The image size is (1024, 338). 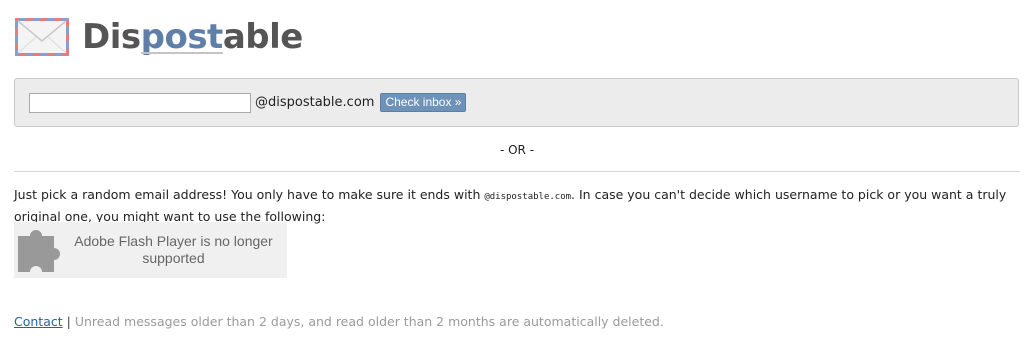 What do you see at coordinates (111, 37) in the screenshot?
I see `logo-text-part1: Dis` at bounding box center [111, 37].